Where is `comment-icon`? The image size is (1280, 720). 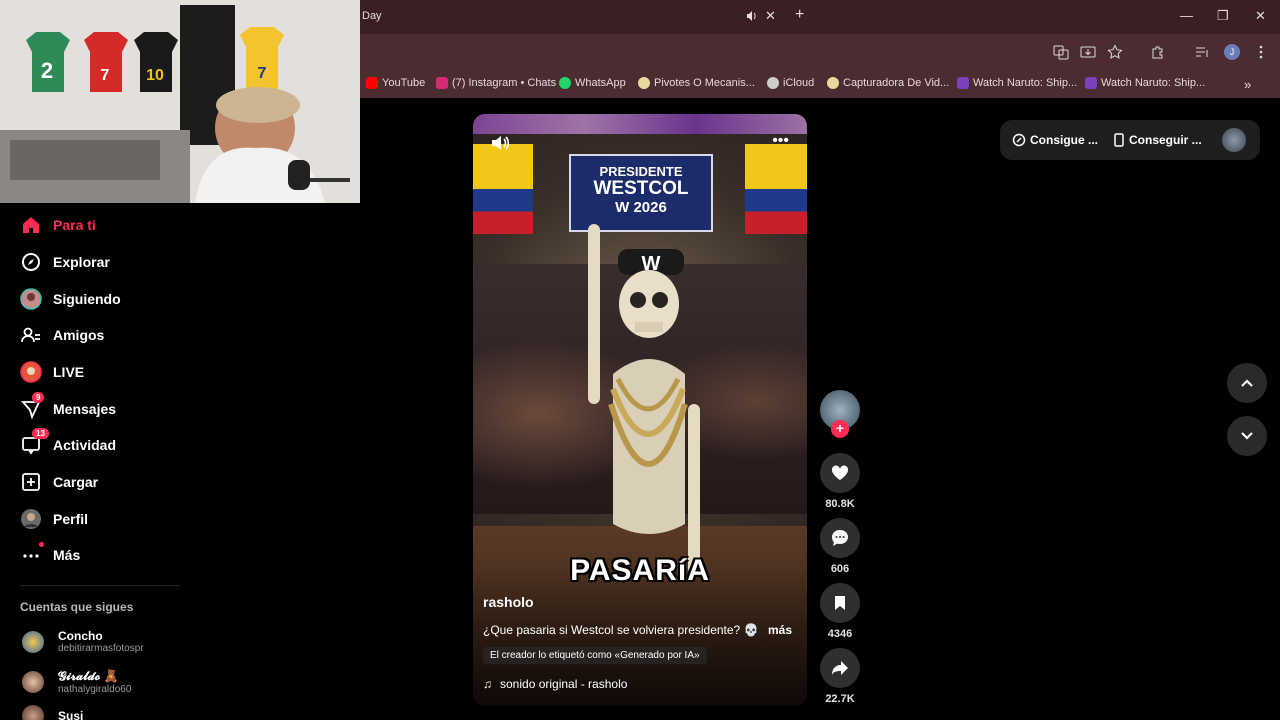
comment-icon is located at coordinates (840, 538).